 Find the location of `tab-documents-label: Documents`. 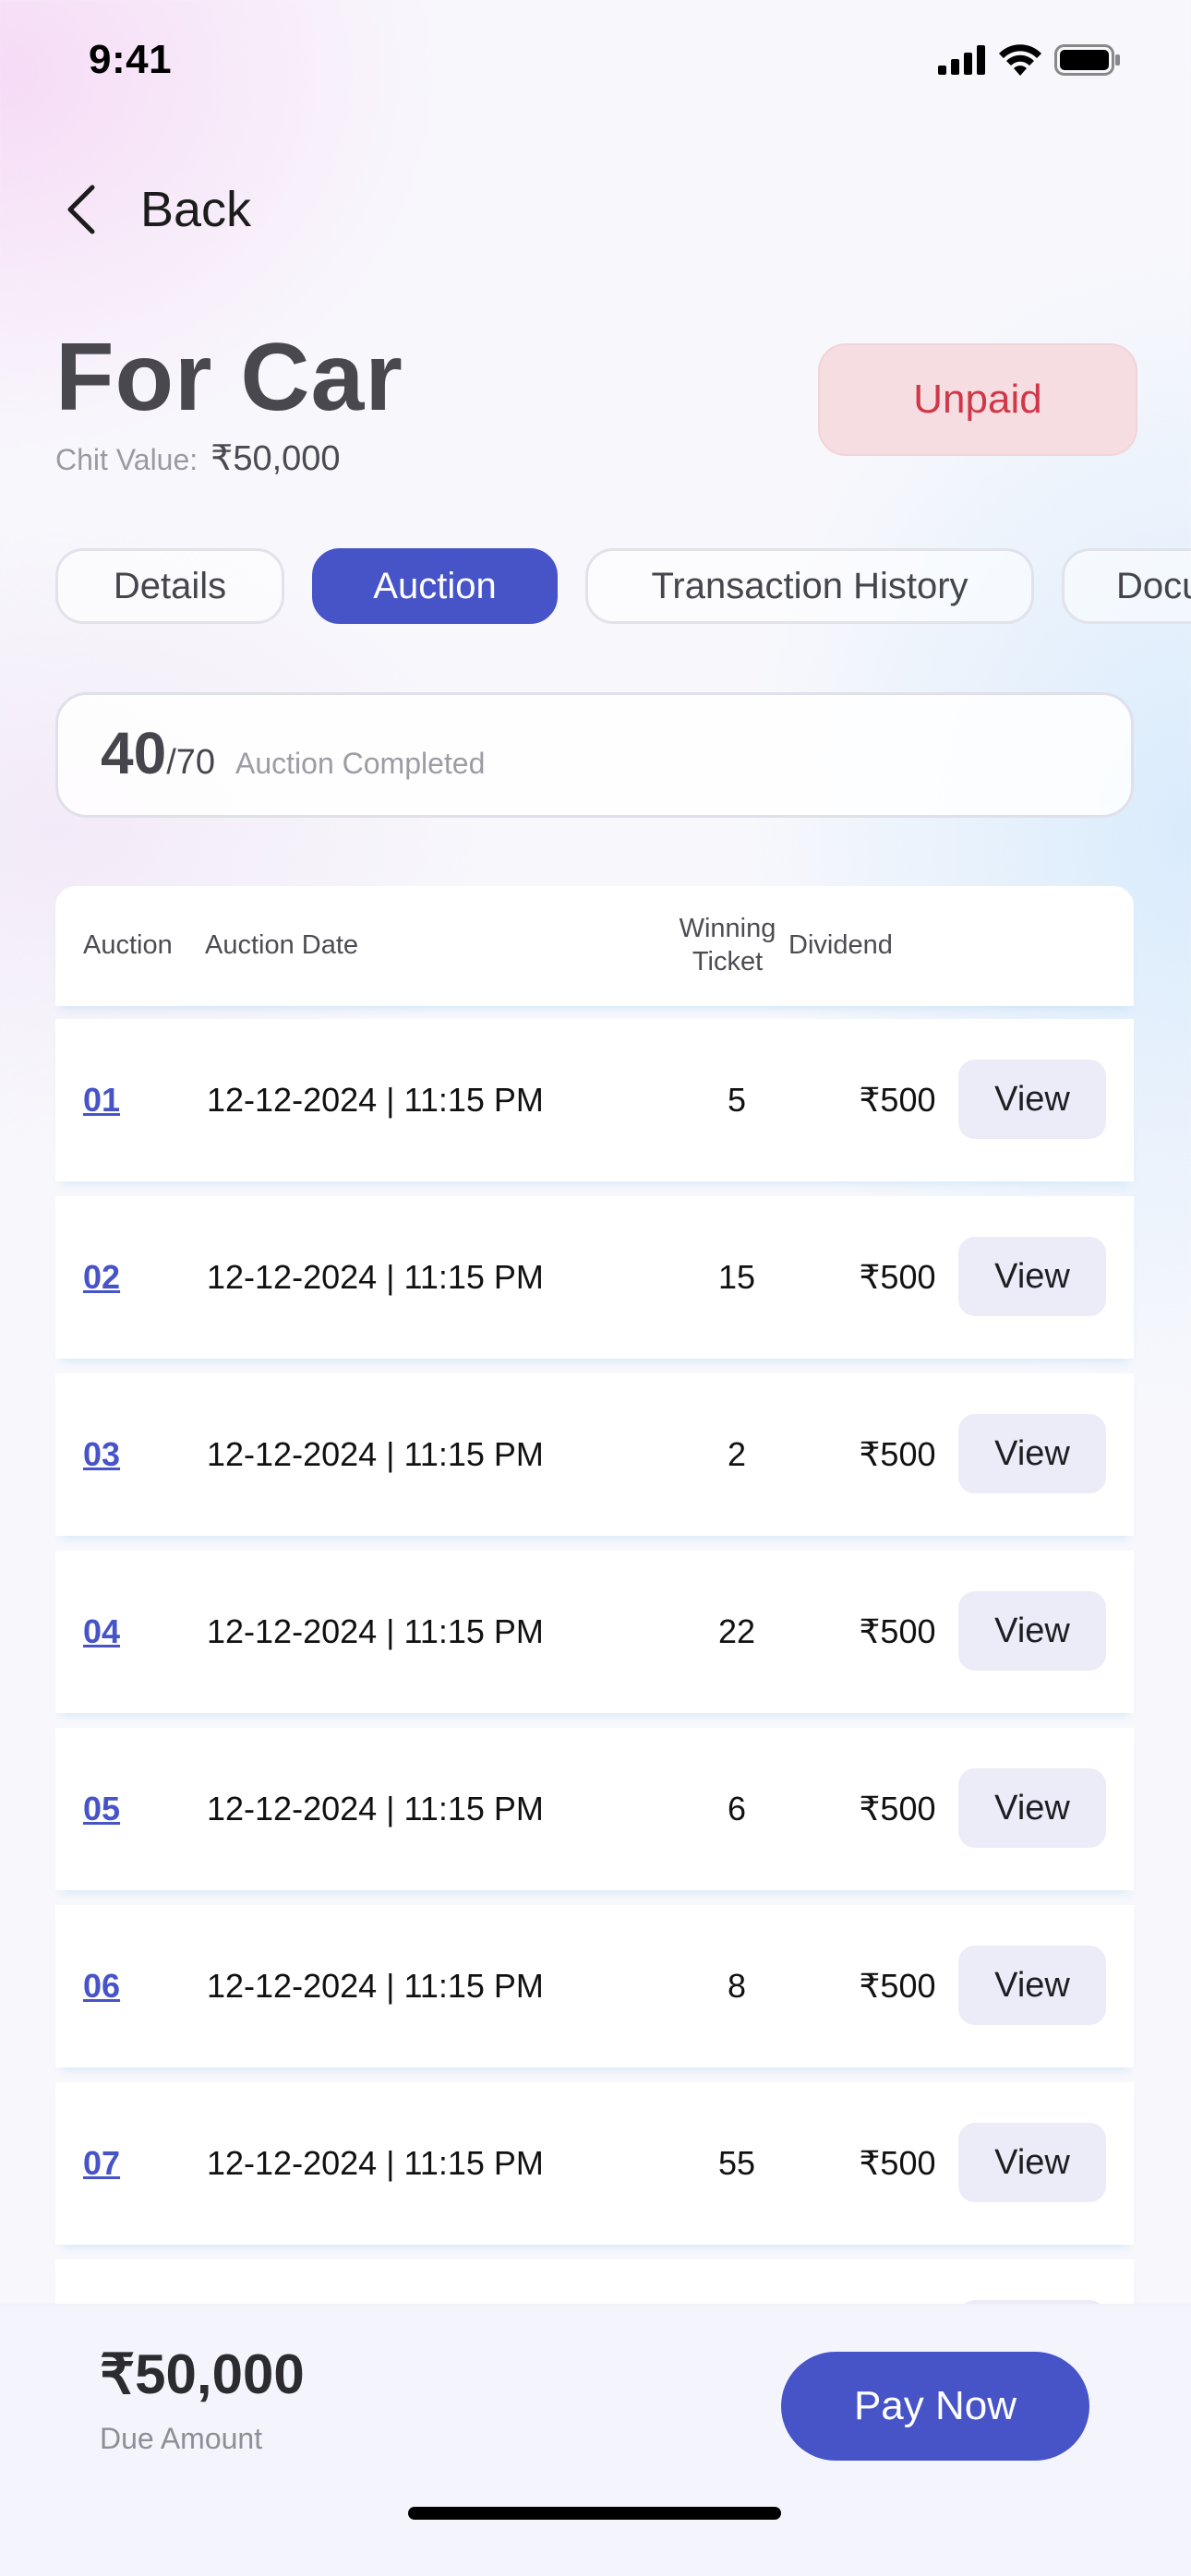

tab-documents-label: Documents is located at coordinates (1153, 586).